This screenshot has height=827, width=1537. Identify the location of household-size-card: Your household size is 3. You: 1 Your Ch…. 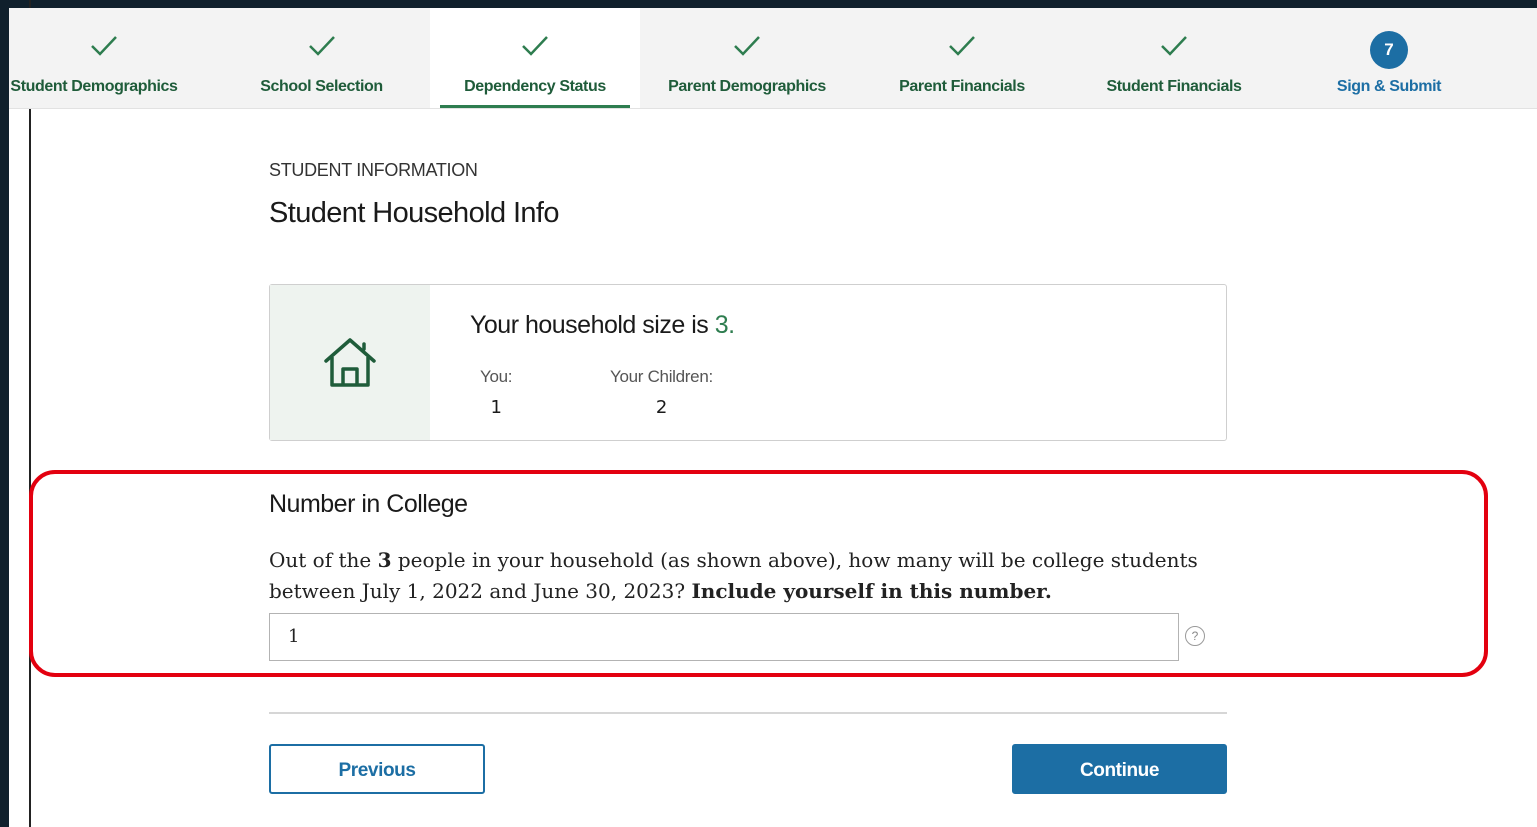
(748, 362).